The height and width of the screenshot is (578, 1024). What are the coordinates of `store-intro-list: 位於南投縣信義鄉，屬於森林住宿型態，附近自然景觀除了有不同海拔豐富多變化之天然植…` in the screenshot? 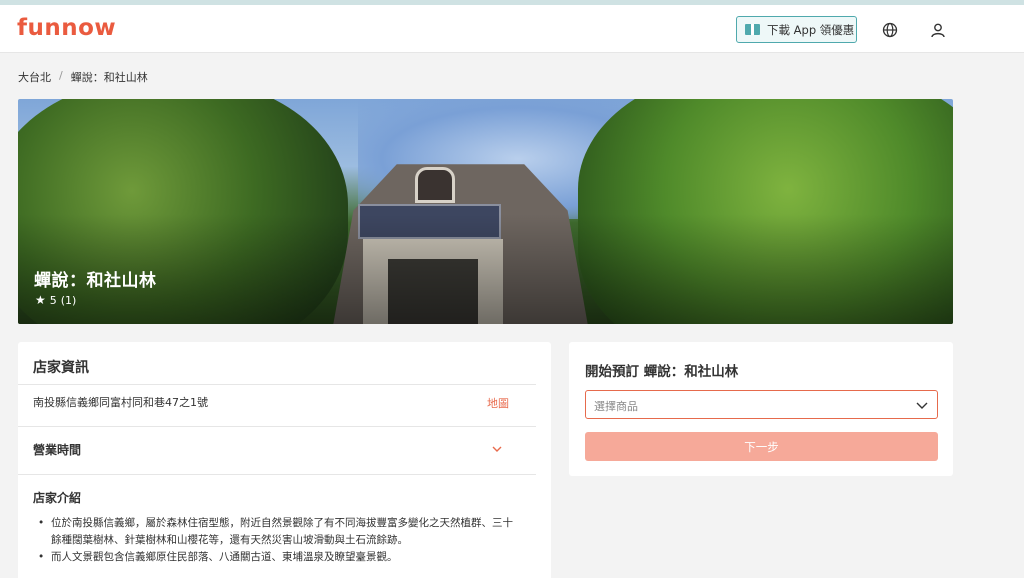 It's located at (278, 540).